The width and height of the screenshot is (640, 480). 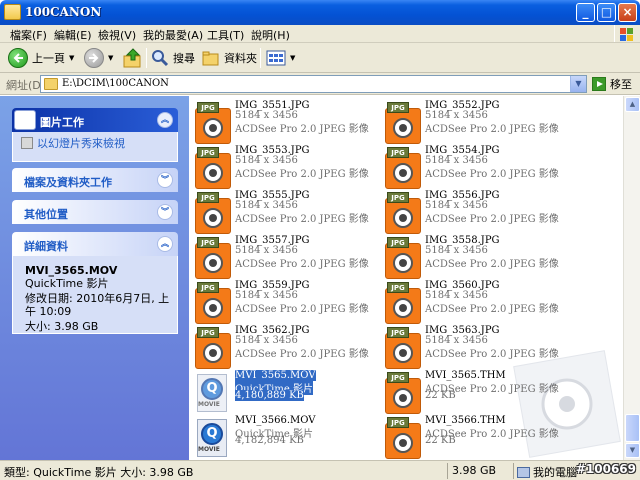 I want to click on scroll-down-icon: ▼, so click(x=632, y=450).